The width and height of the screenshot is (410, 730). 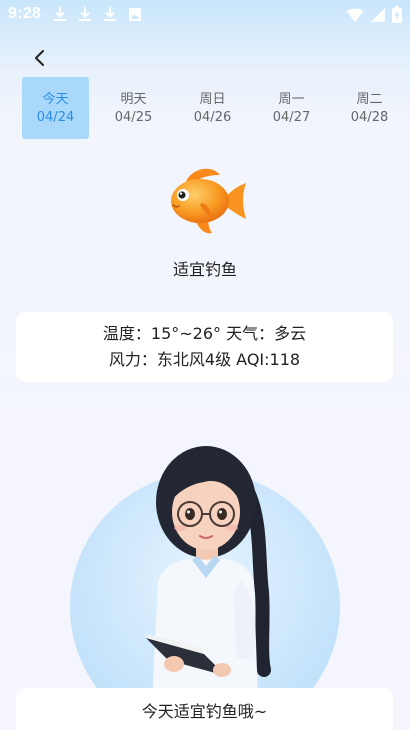 I want to click on girl-with-book-illustration, so click(x=208, y=574).